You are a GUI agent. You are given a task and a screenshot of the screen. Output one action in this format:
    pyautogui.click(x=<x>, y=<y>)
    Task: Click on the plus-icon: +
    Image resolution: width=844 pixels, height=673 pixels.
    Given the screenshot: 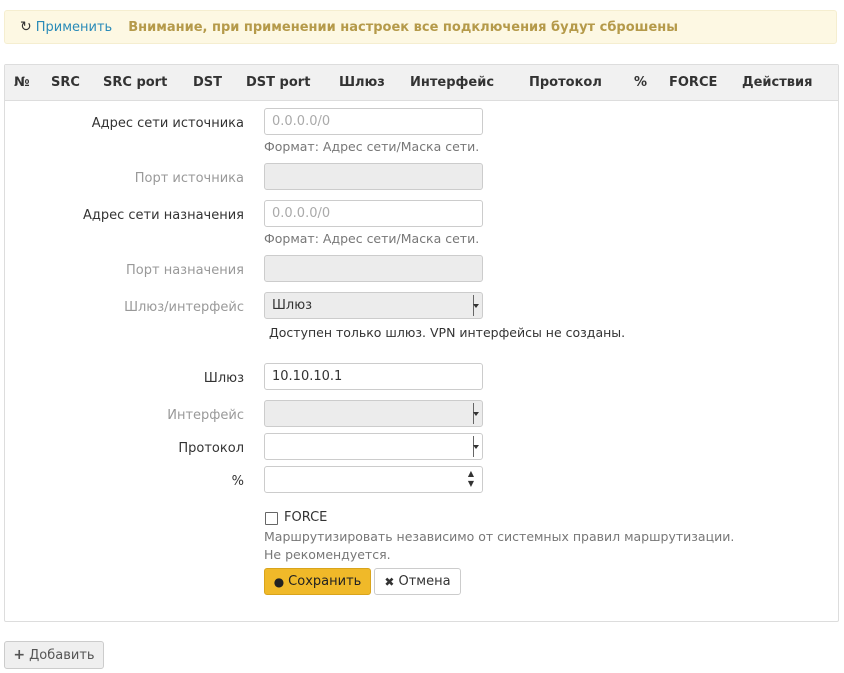 What is the action you would take?
    pyautogui.click(x=19, y=655)
    